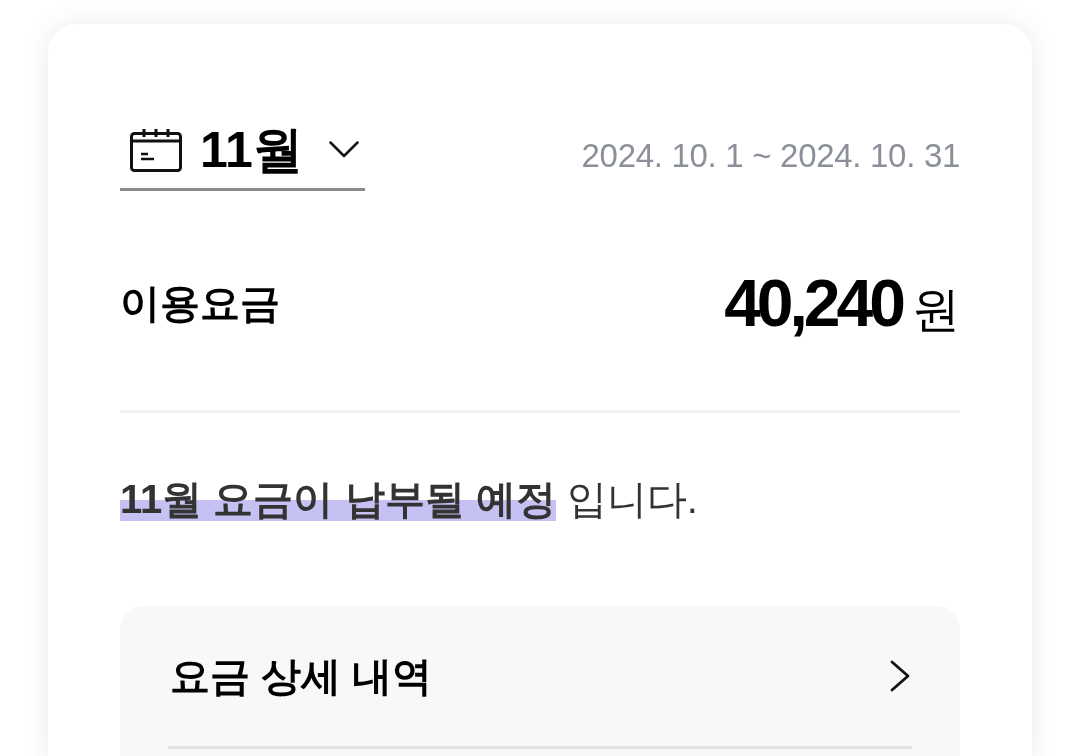 This screenshot has height=756, width=1080. I want to click on fee-amount: 40,240, so click(813, 303).